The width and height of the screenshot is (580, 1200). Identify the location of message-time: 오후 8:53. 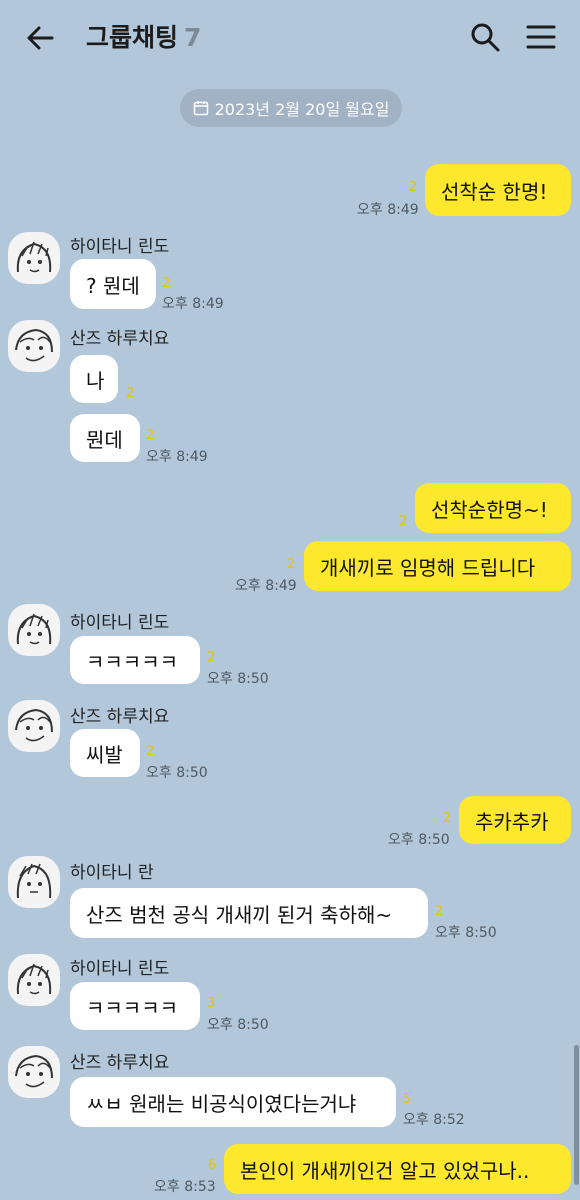
(185, 1187).